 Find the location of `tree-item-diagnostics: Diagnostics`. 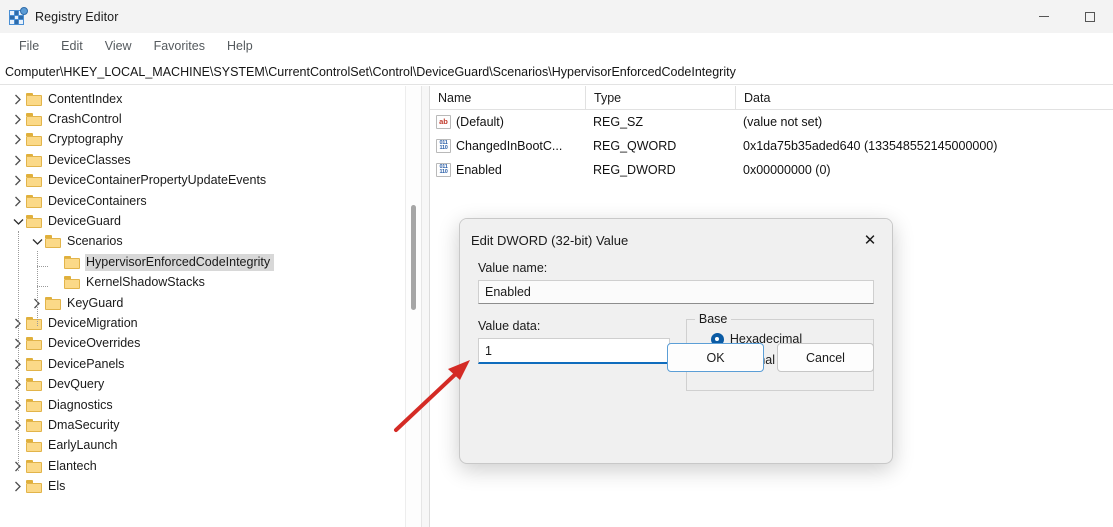

tree-item-diagnostics: Diagnostics is located at coordinates (203, 405).